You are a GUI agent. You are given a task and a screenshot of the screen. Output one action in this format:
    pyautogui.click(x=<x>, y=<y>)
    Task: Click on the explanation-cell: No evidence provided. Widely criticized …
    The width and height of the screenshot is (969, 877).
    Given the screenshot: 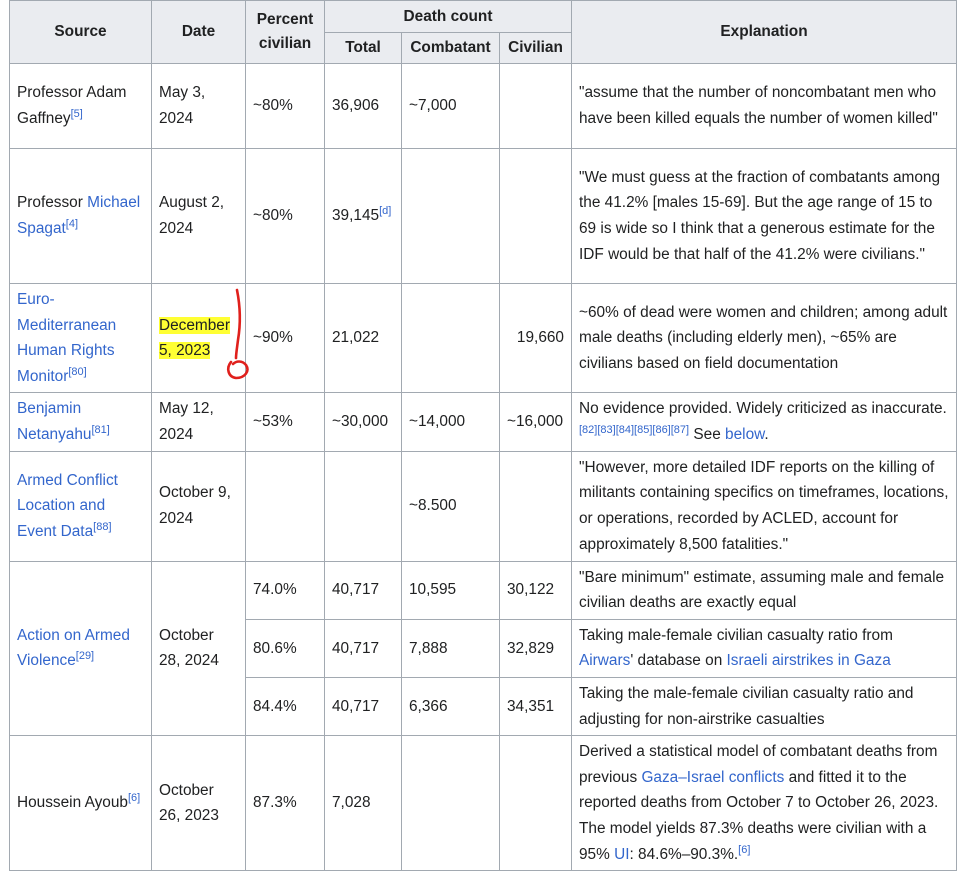 What is the action you would take?
    pyautogui.click(x=764, y=422)
    